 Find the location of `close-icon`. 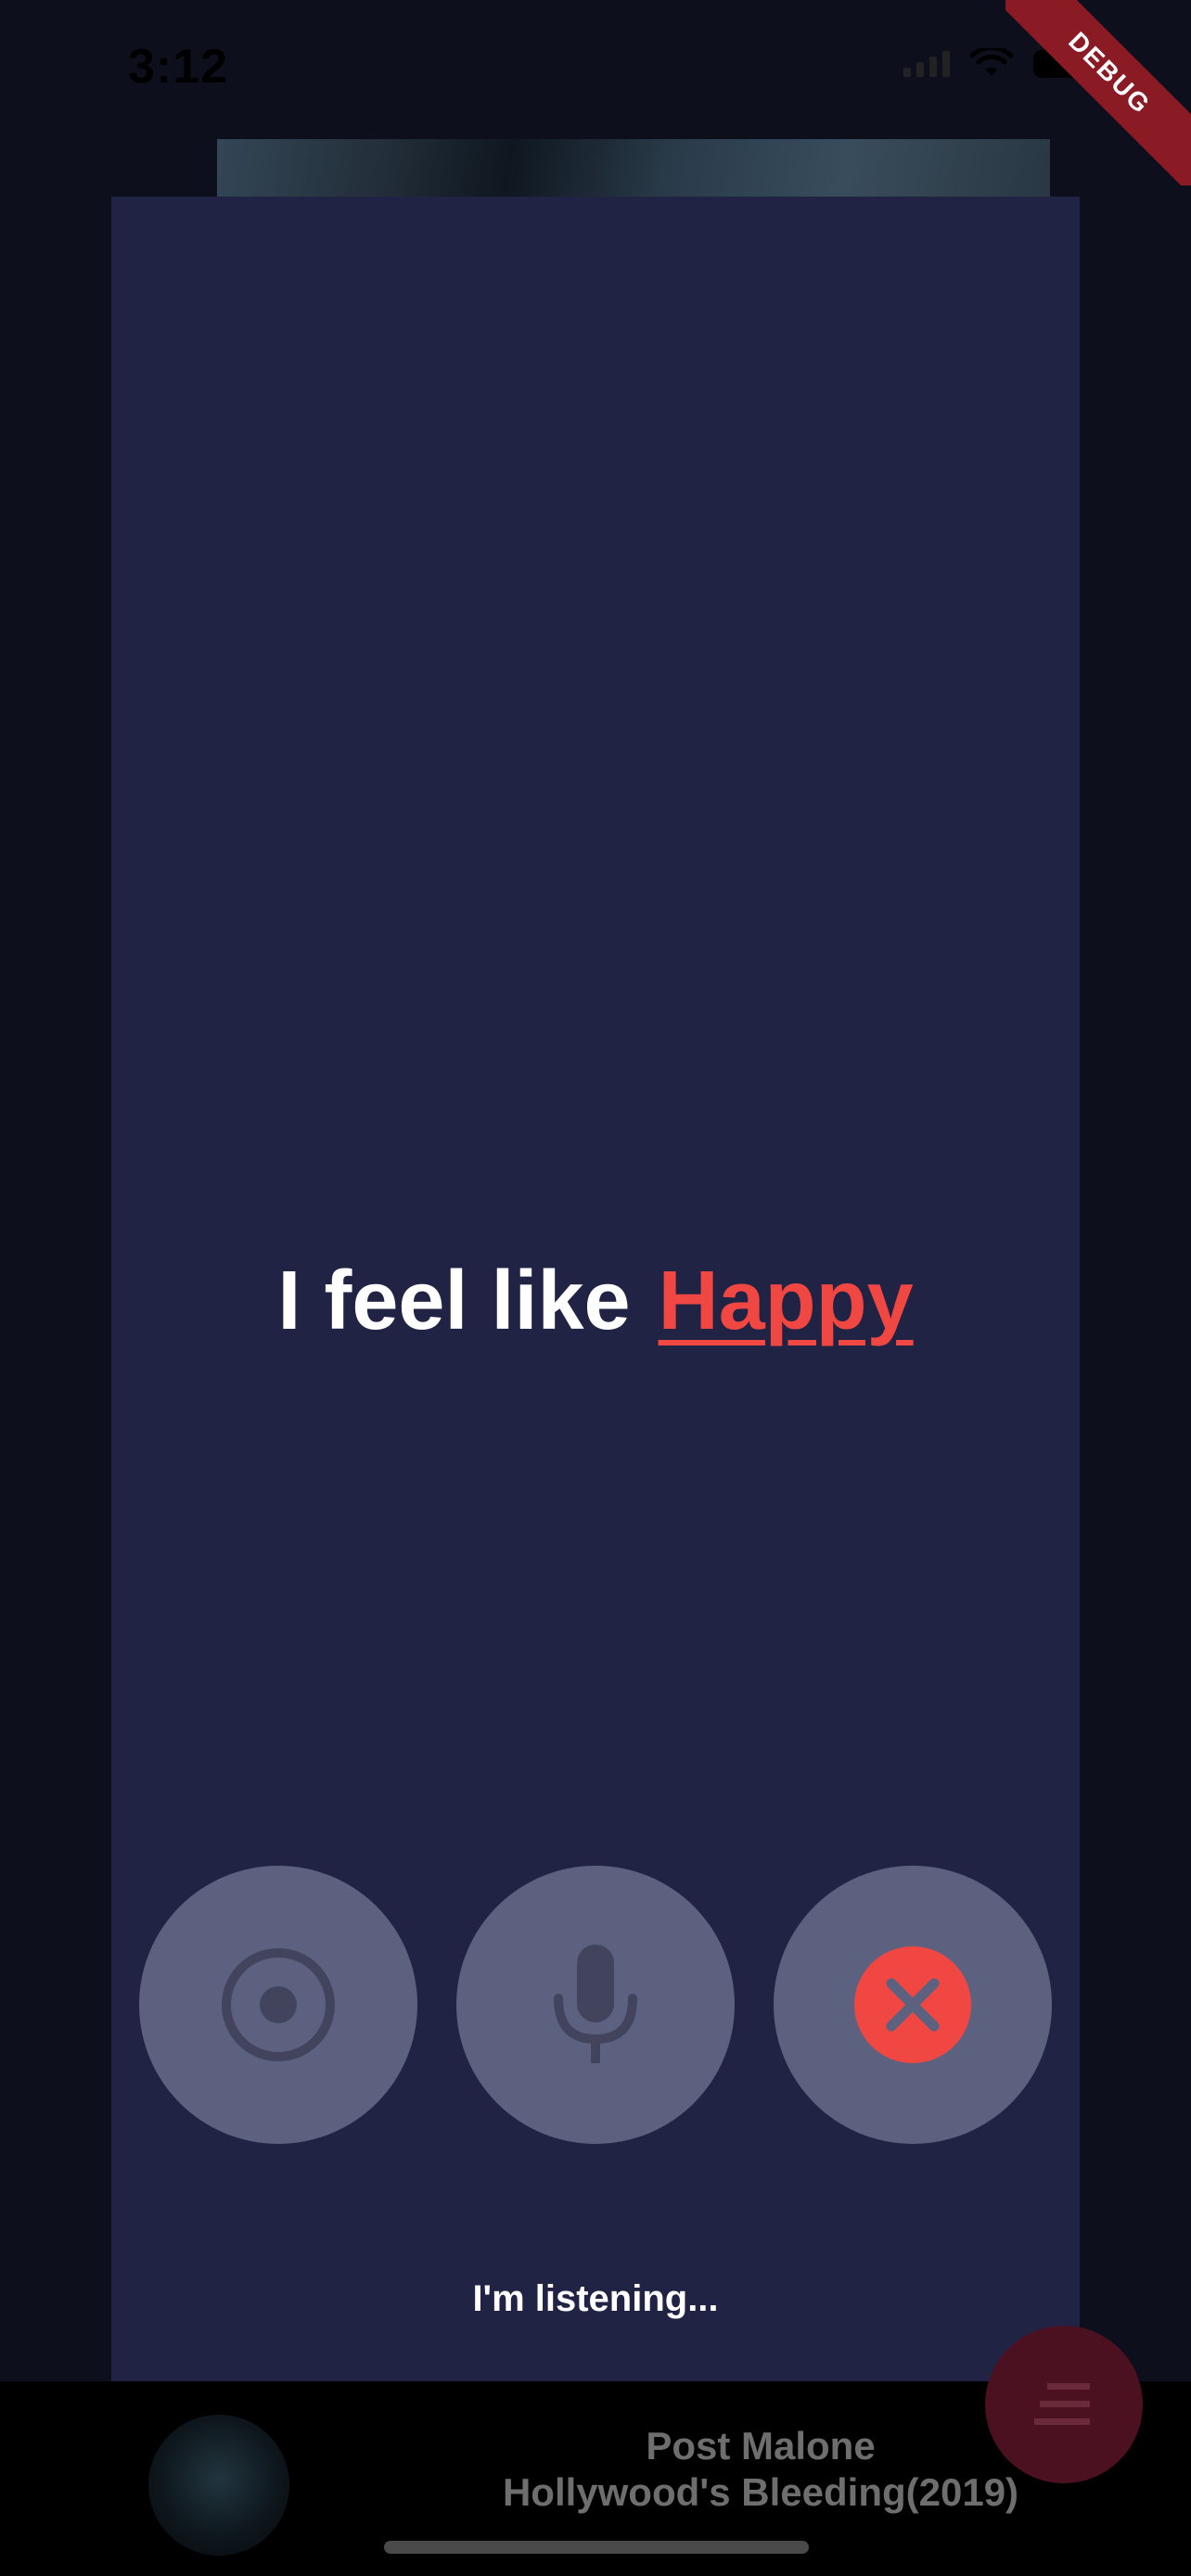

close-icon is located at coordinates (912, 2005).